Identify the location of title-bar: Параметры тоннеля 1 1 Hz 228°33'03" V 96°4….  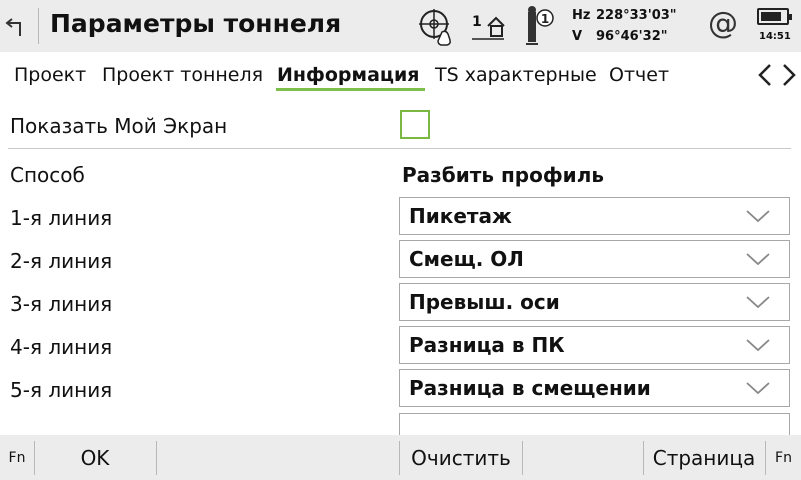
(400, 26).